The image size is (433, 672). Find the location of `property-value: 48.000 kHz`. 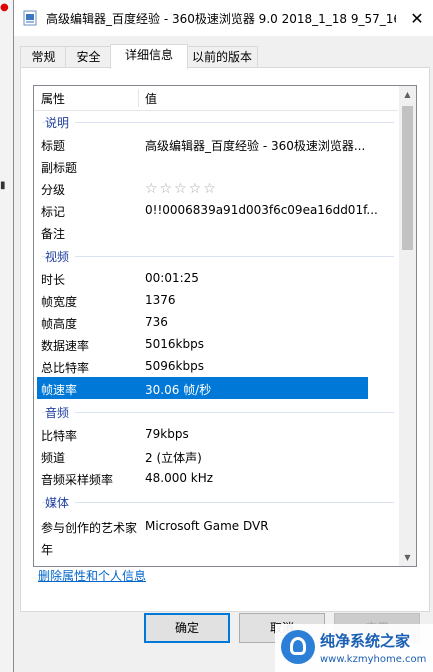

property-value: 48.000 kHz is located at coordinates (179, 478).